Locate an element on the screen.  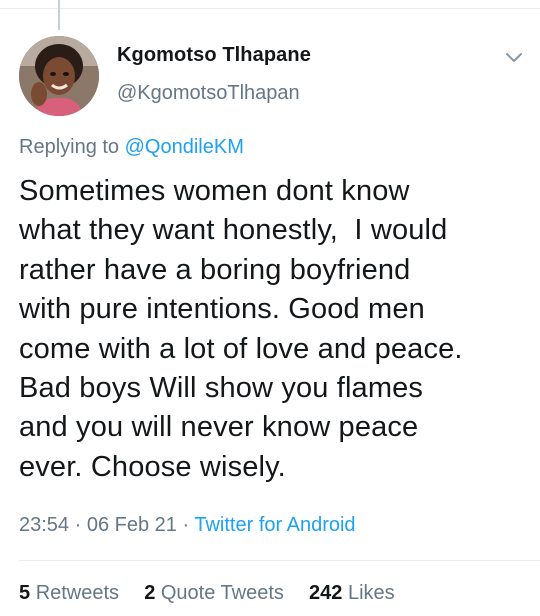
tweet-line: come with a lot of love and peace. is located at coordinates (241, 348).